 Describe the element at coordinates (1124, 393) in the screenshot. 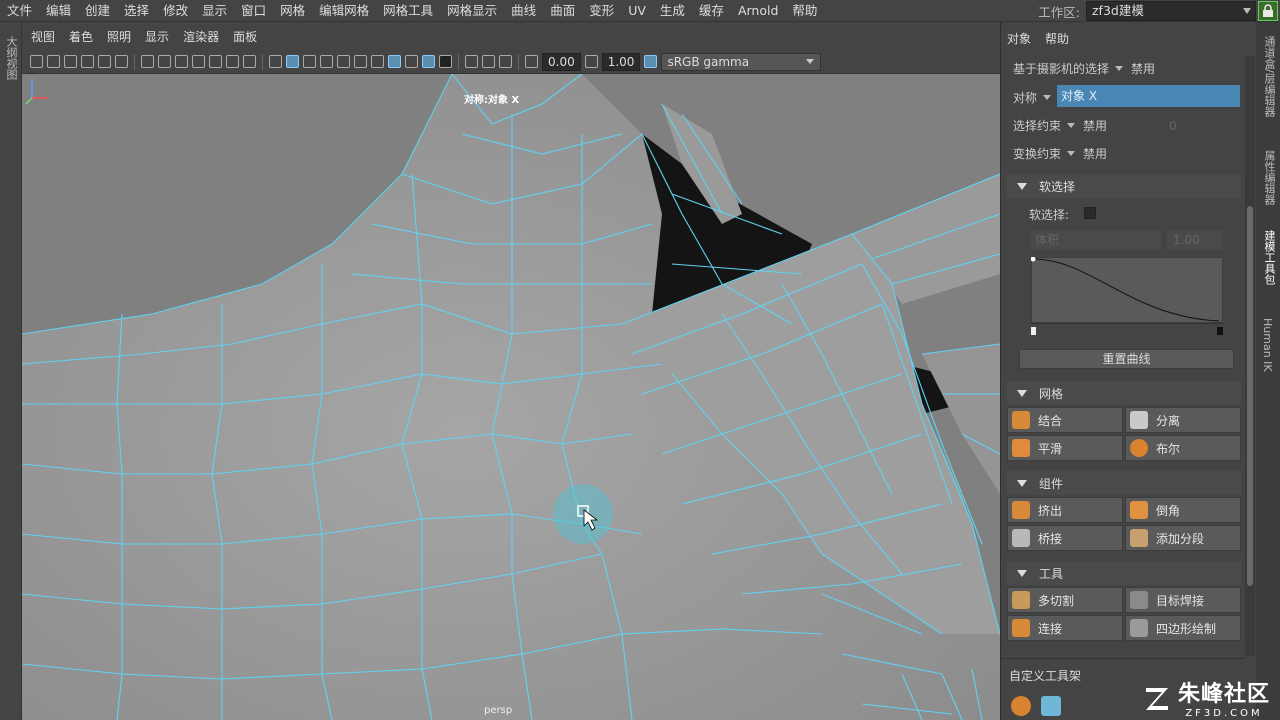

I see `mesh-section: 网格` at that location.